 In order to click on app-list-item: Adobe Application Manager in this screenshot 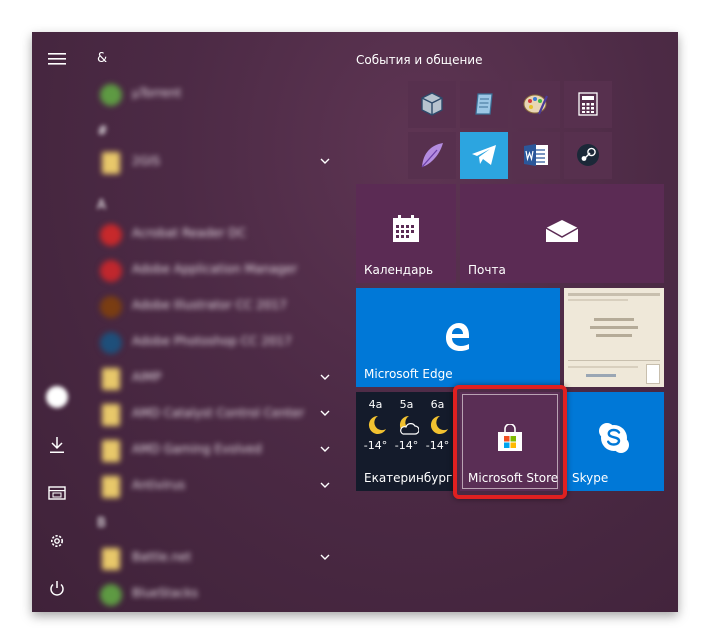, I will do `click(211, 270)`.